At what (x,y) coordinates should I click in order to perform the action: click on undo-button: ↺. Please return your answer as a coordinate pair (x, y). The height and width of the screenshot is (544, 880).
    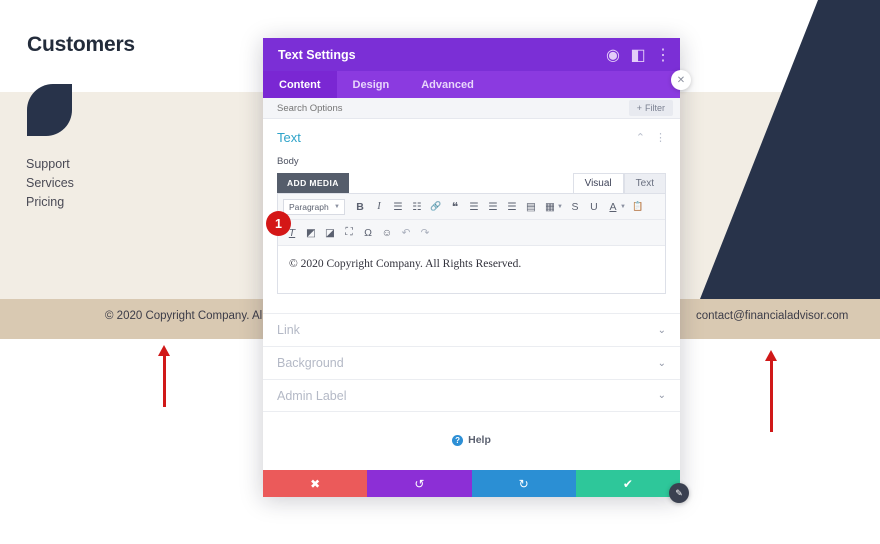
    Looking at the image, I should click on (419, 483).